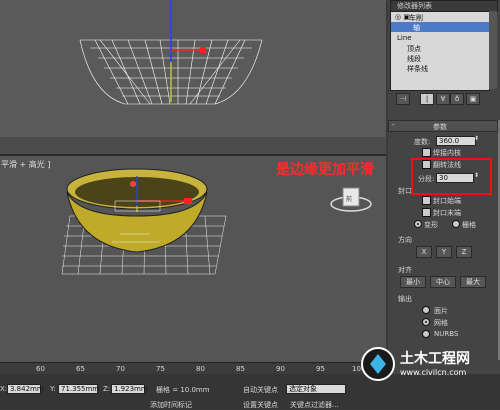 This screenshot has height=410, width=500. What do you see at coordinates (440, 51) in the screenshot?
I see `modifier-stack: ◎ ▣ 车削 轴 Line 顶点 线段 样条线` at bounding box center [440, 51].